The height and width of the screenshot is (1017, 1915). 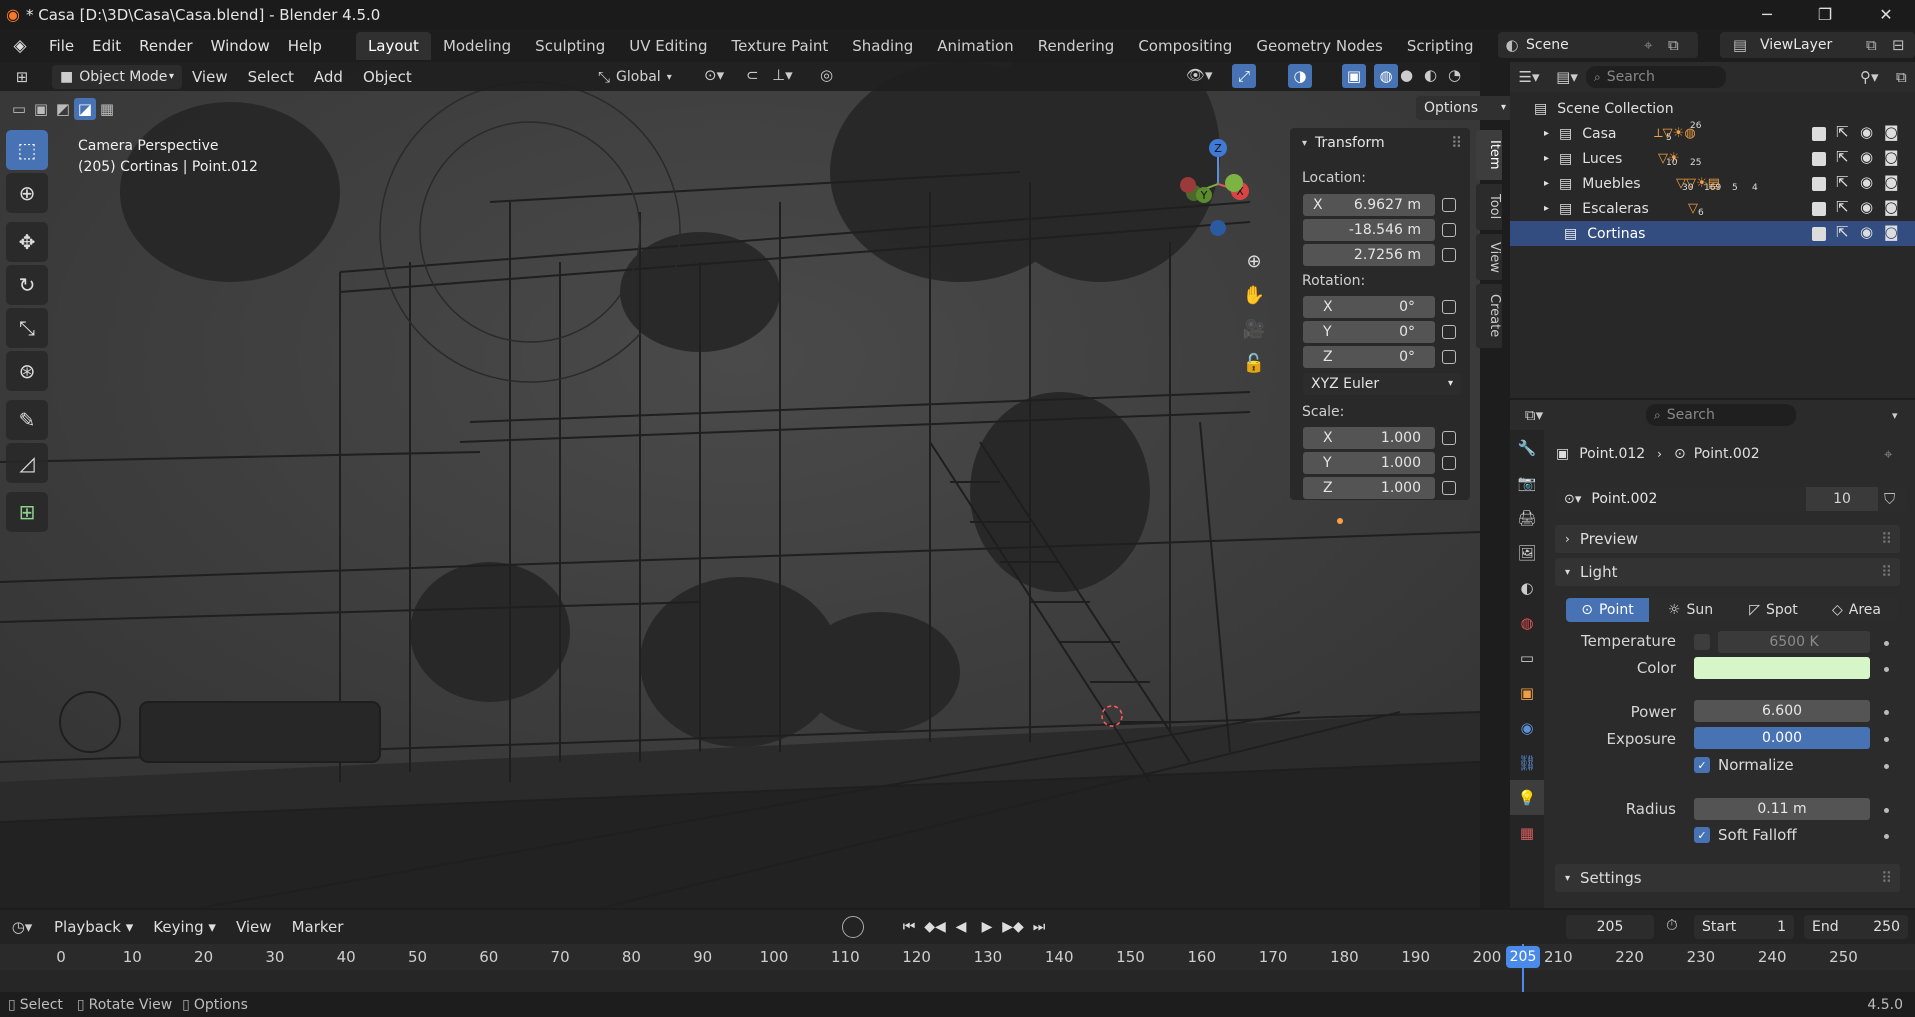 What do you see at coordinates (328, 77) in the screenshot?
I see `viewport-menu-add: Add` at bounding box center [328, 77].